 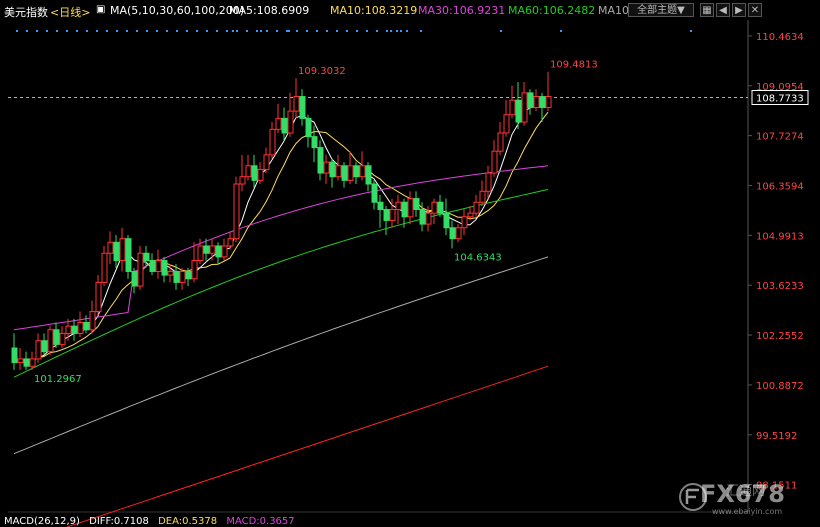 I want to click on period-label: <日线>, so click(x=70, y=12).